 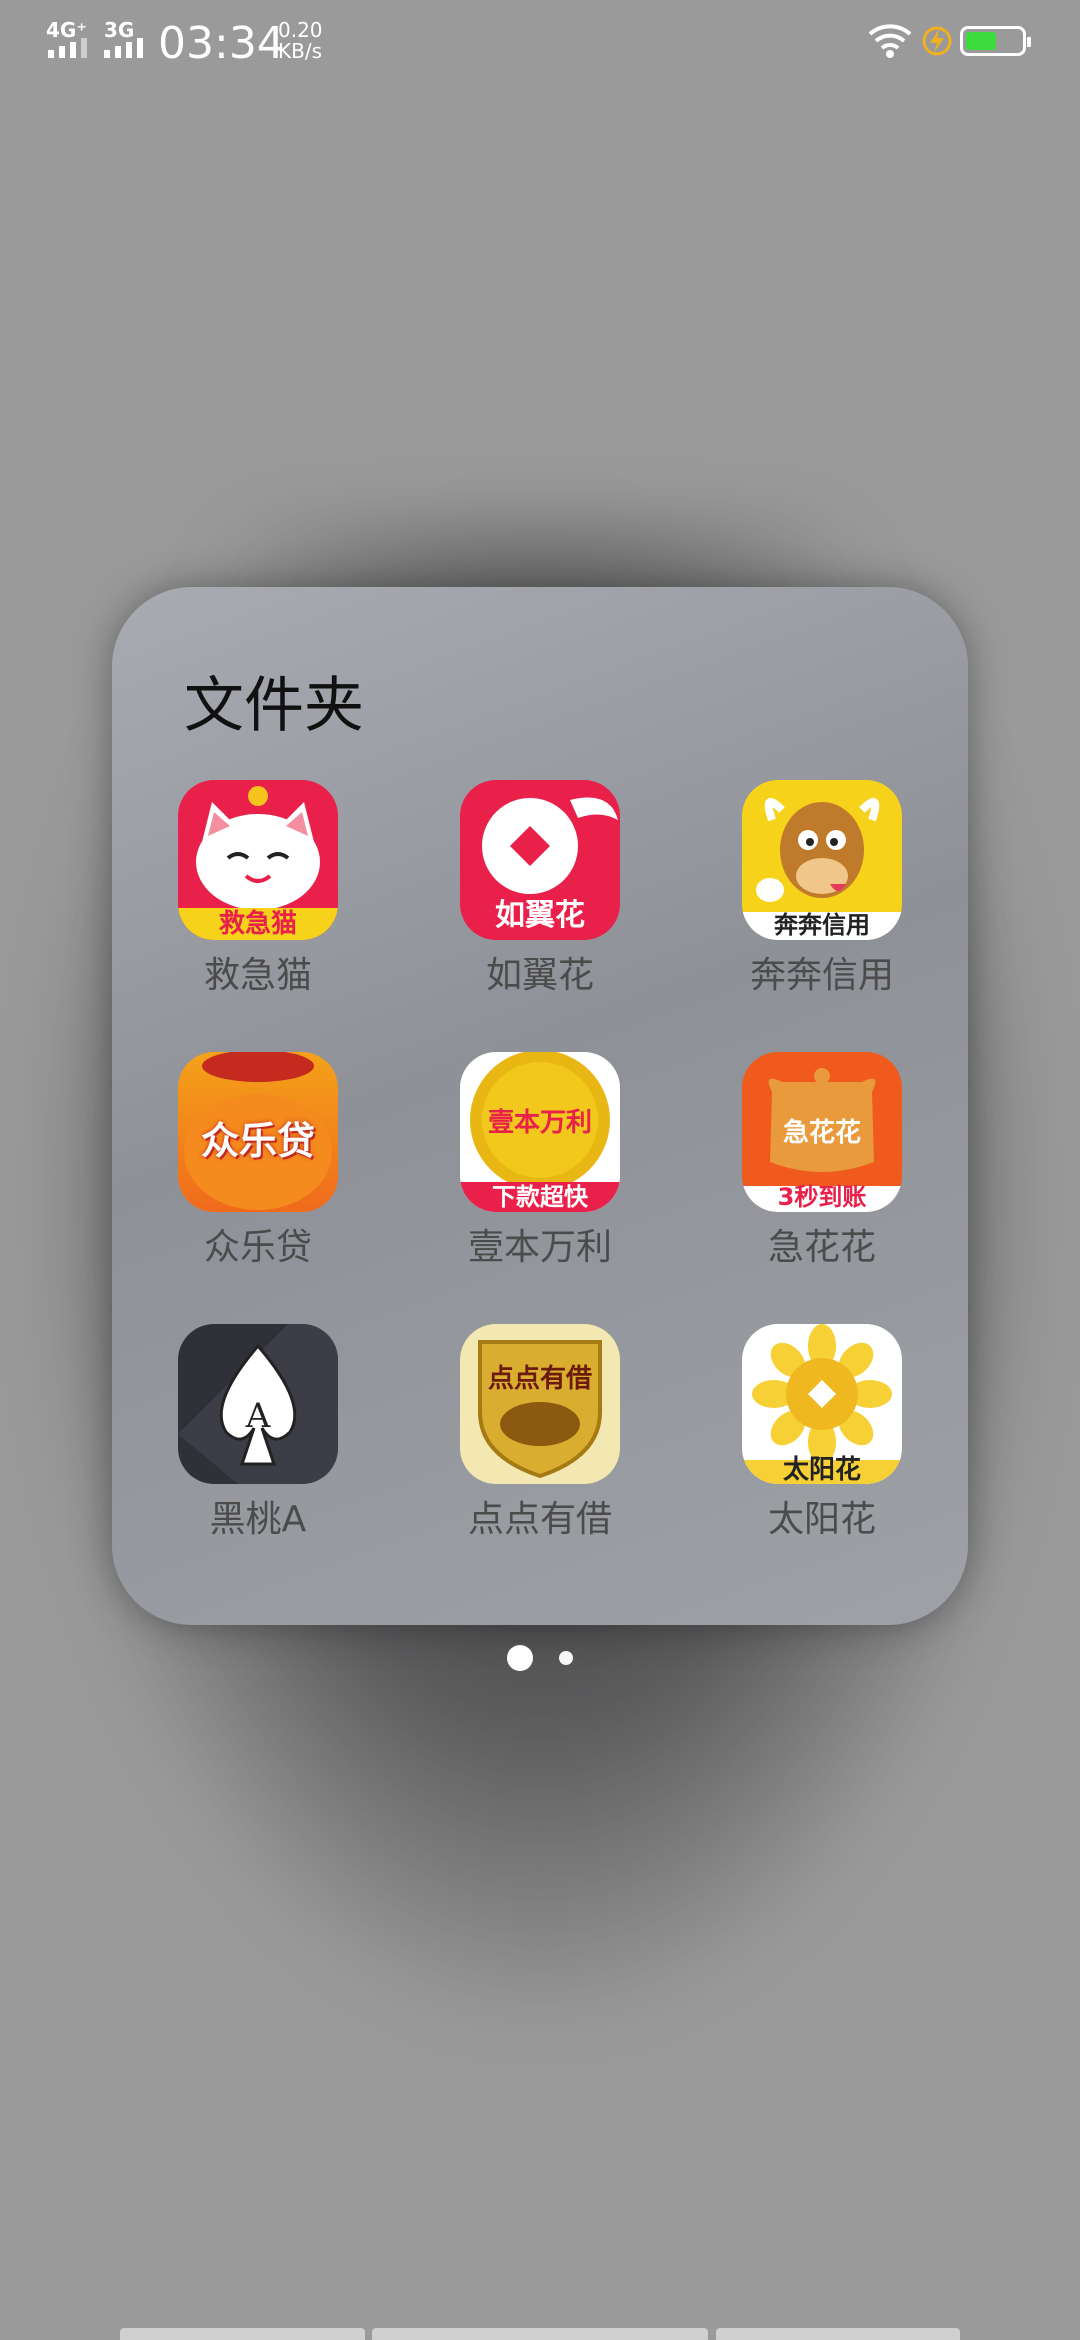 What do you see at coordinates (937, 41) in the screenshot?
I see `charging-icon` at bounding box center [937, 41].